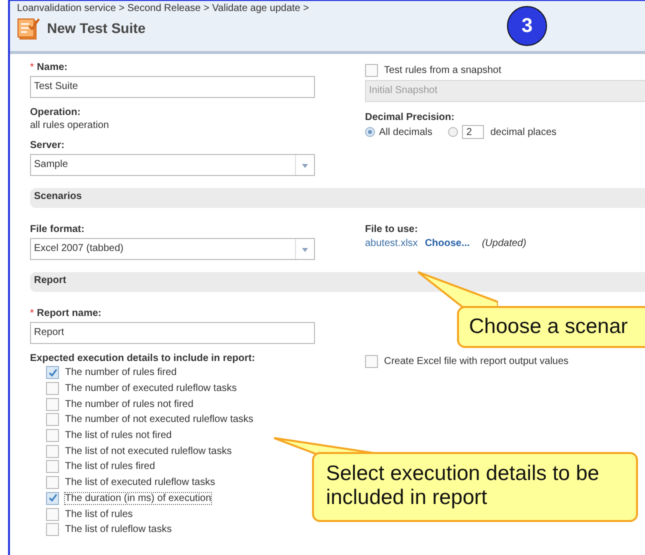 The width and height of the screenshot is (645, 555). I want to click on checkbox-label: Create Excel file with report output values, so click(476, 361).